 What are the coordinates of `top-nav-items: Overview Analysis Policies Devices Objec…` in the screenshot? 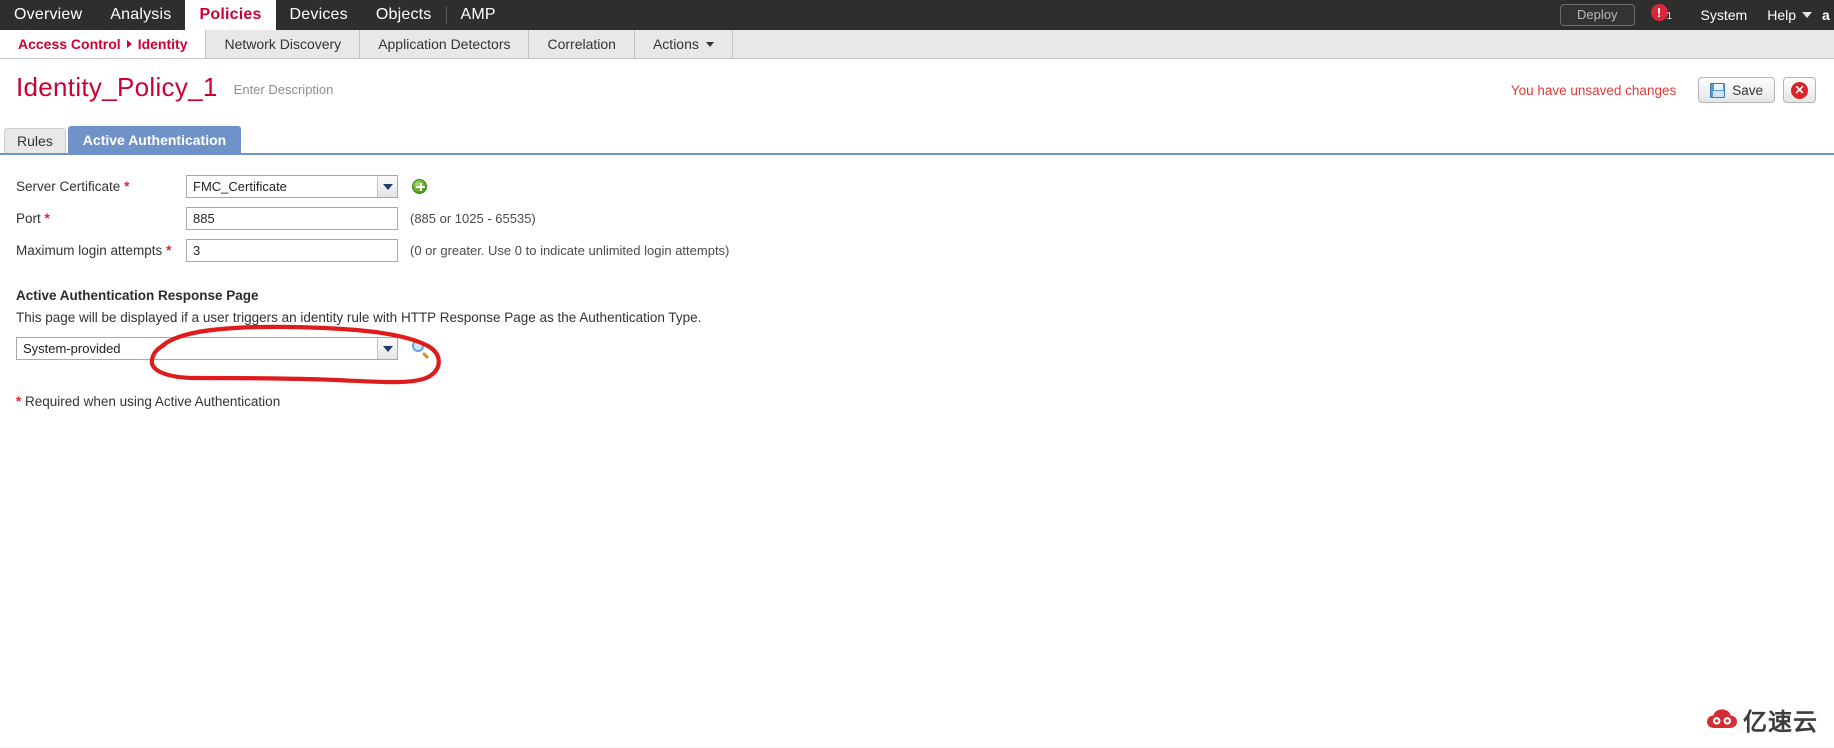 It's located at (255, 15).